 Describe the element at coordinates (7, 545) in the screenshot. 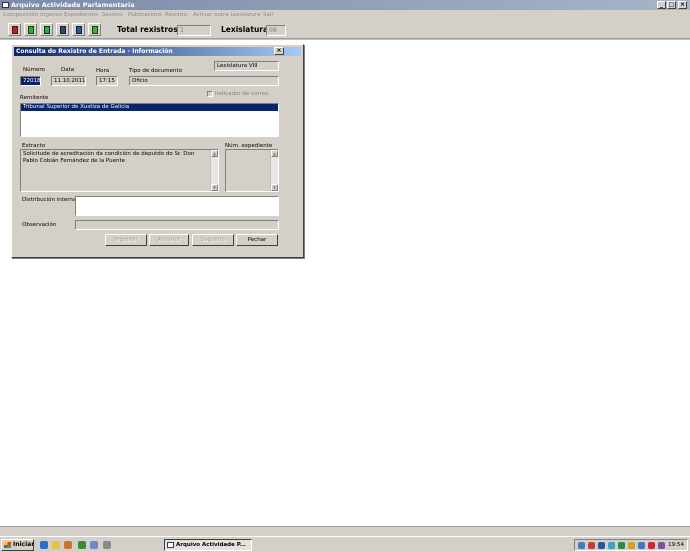

I see `windows-logo-icon` at that location.